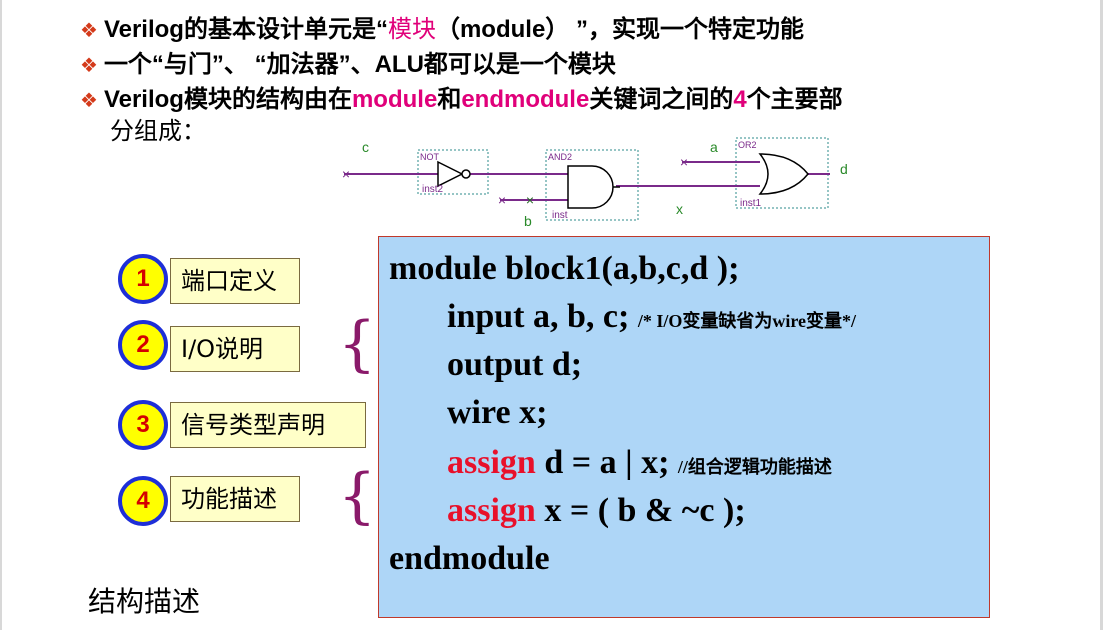  I want to click on code-line-endmodule: endmodule, so click(469, 558).